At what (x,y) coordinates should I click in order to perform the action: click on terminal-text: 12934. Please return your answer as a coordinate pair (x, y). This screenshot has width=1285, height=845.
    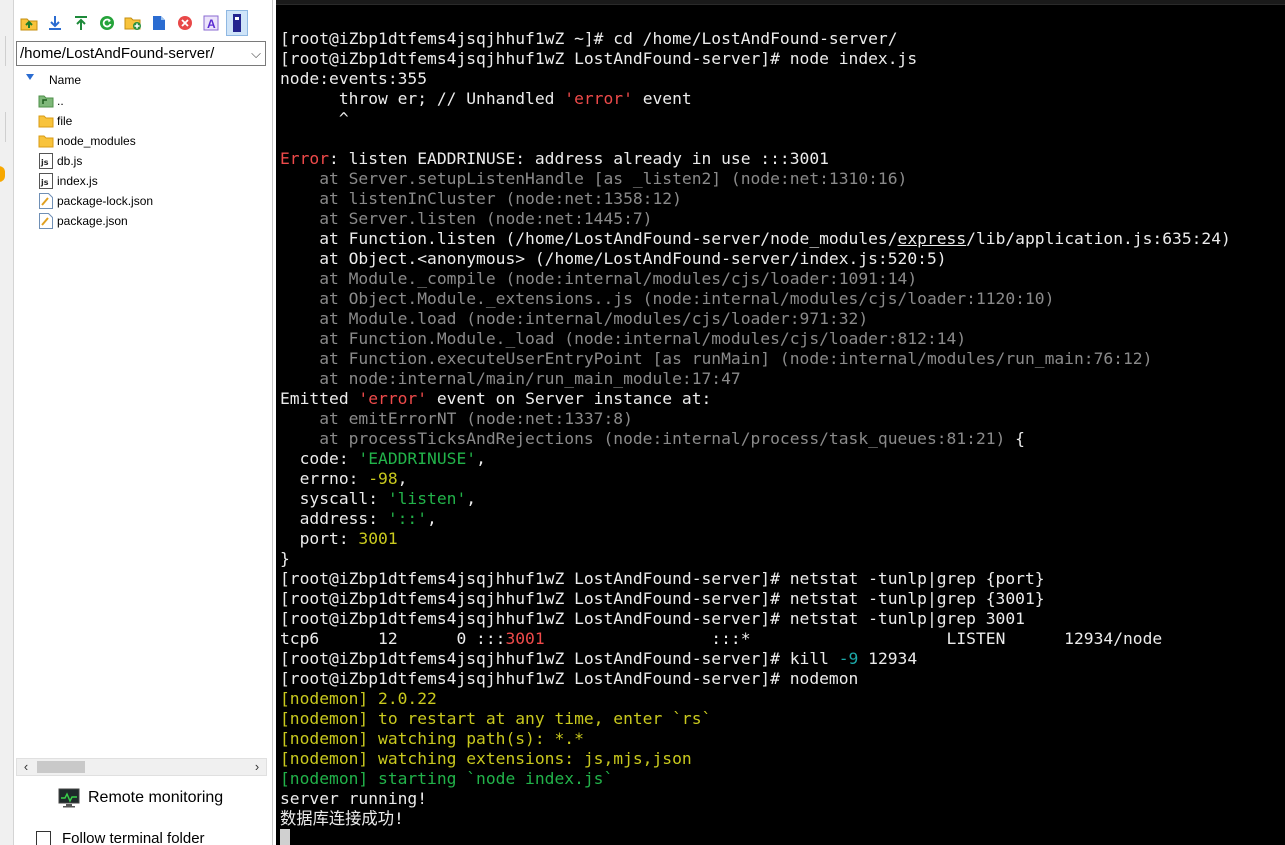
    Looking at the image, I should click on (888, 658).